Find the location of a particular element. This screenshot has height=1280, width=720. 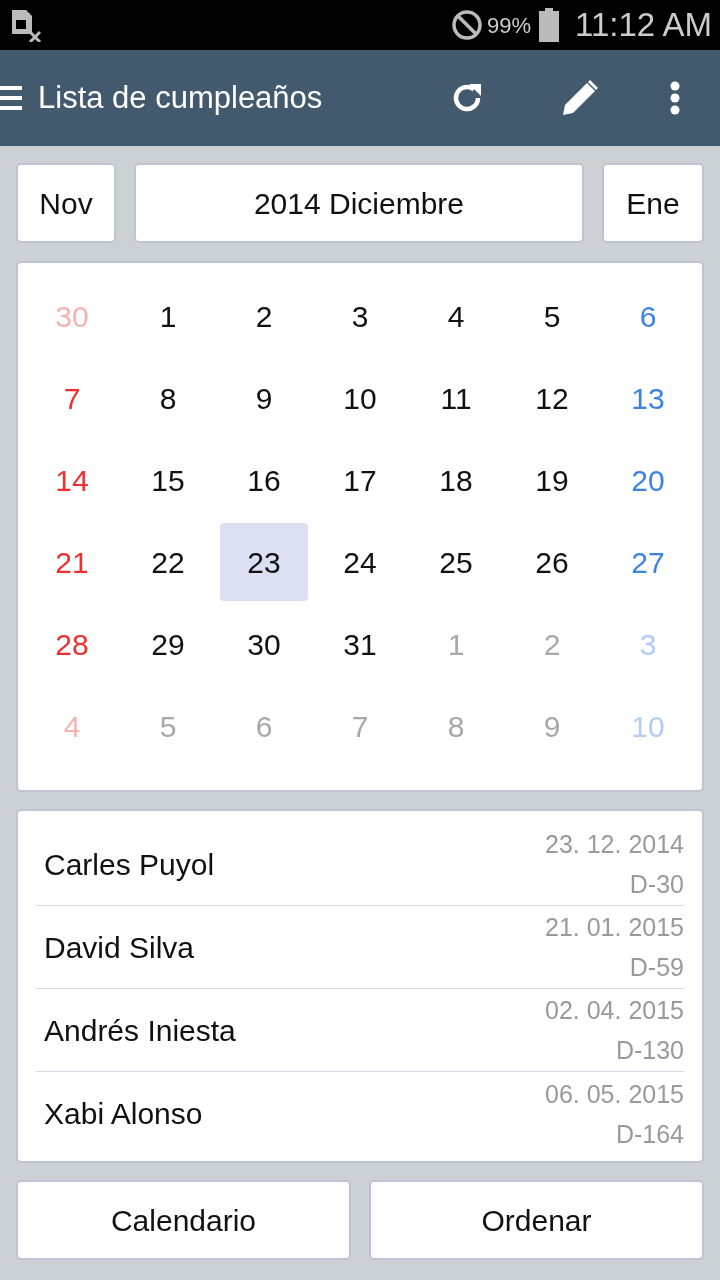

calendar-day: 17 is located at coordinates (360, 480).